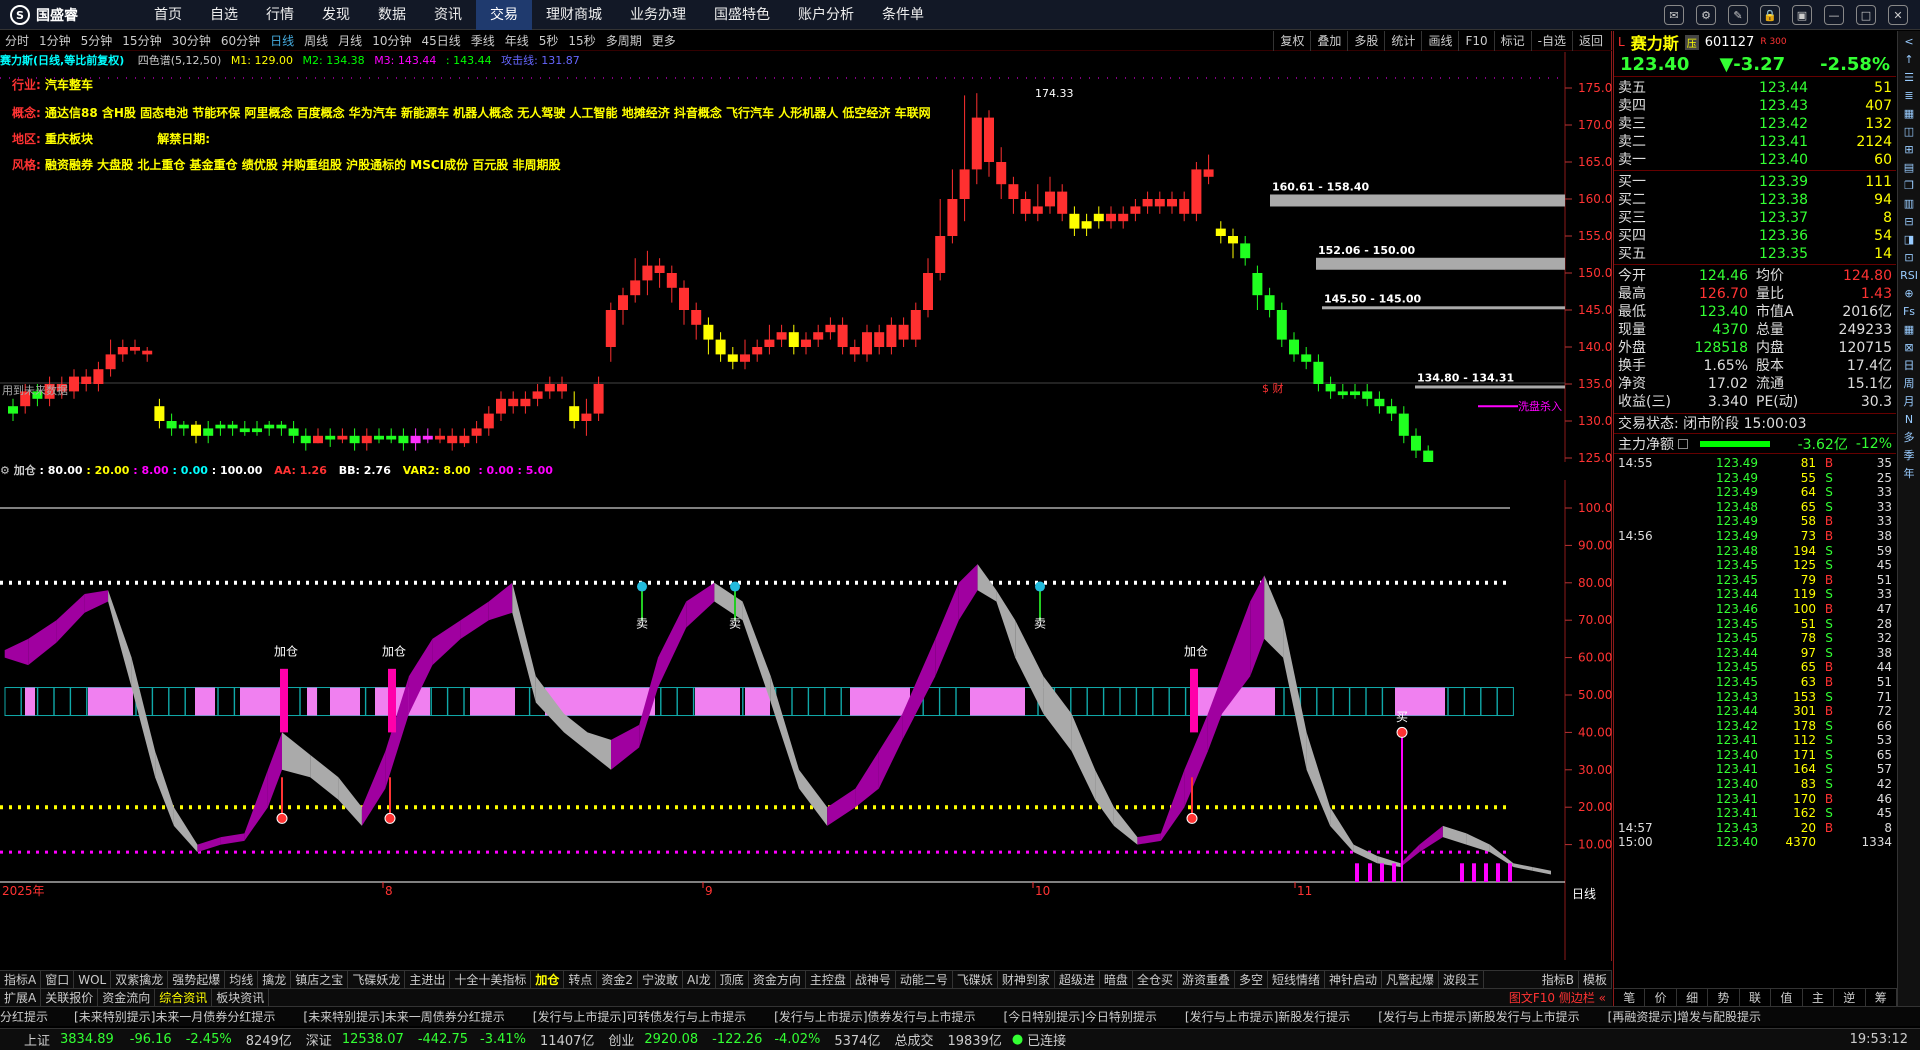 The height and width of the screenshot is (1050, 1920). Describe the element at coordinates (1755, 106) in the screenshot. I see `ask-row: 卖四 123.43 407` at that location.